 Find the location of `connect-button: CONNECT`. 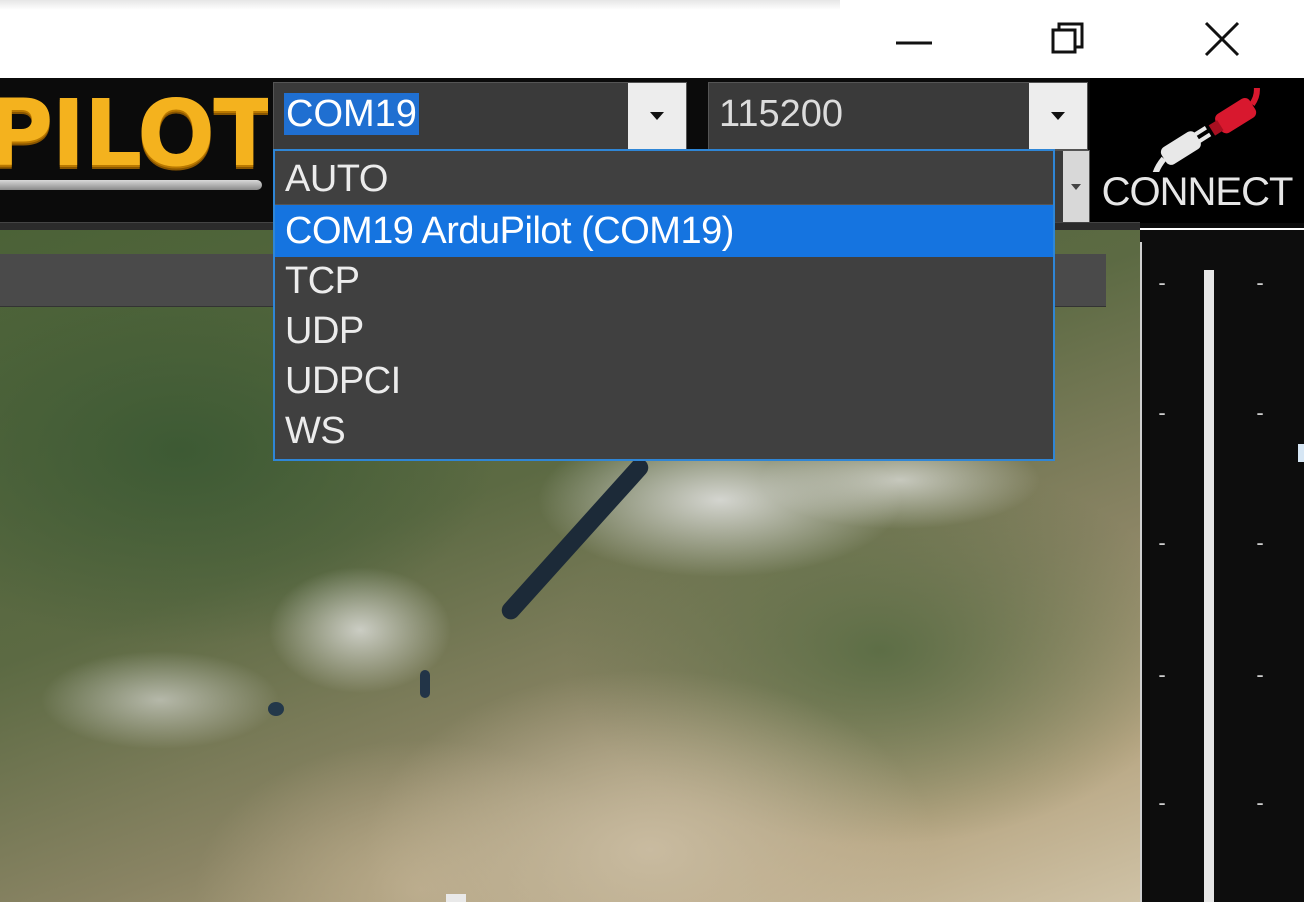

connect-button: CONNECT is located at coordinates (1197, 150).